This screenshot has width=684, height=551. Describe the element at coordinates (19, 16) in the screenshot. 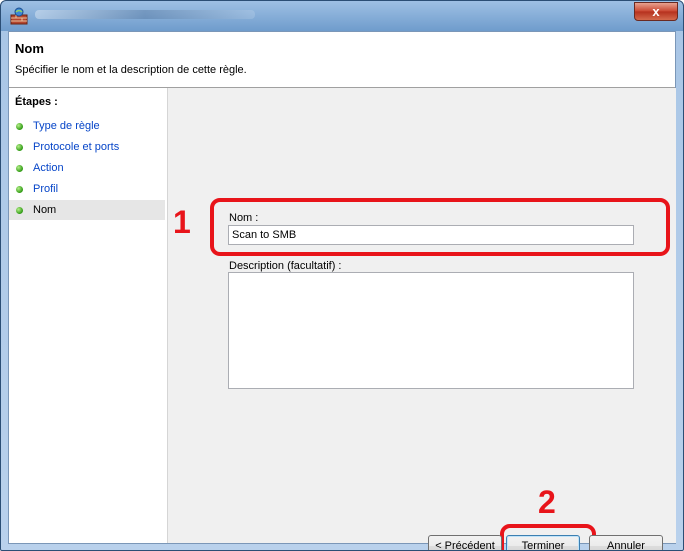

I see `firewall-app-icon` at that location.